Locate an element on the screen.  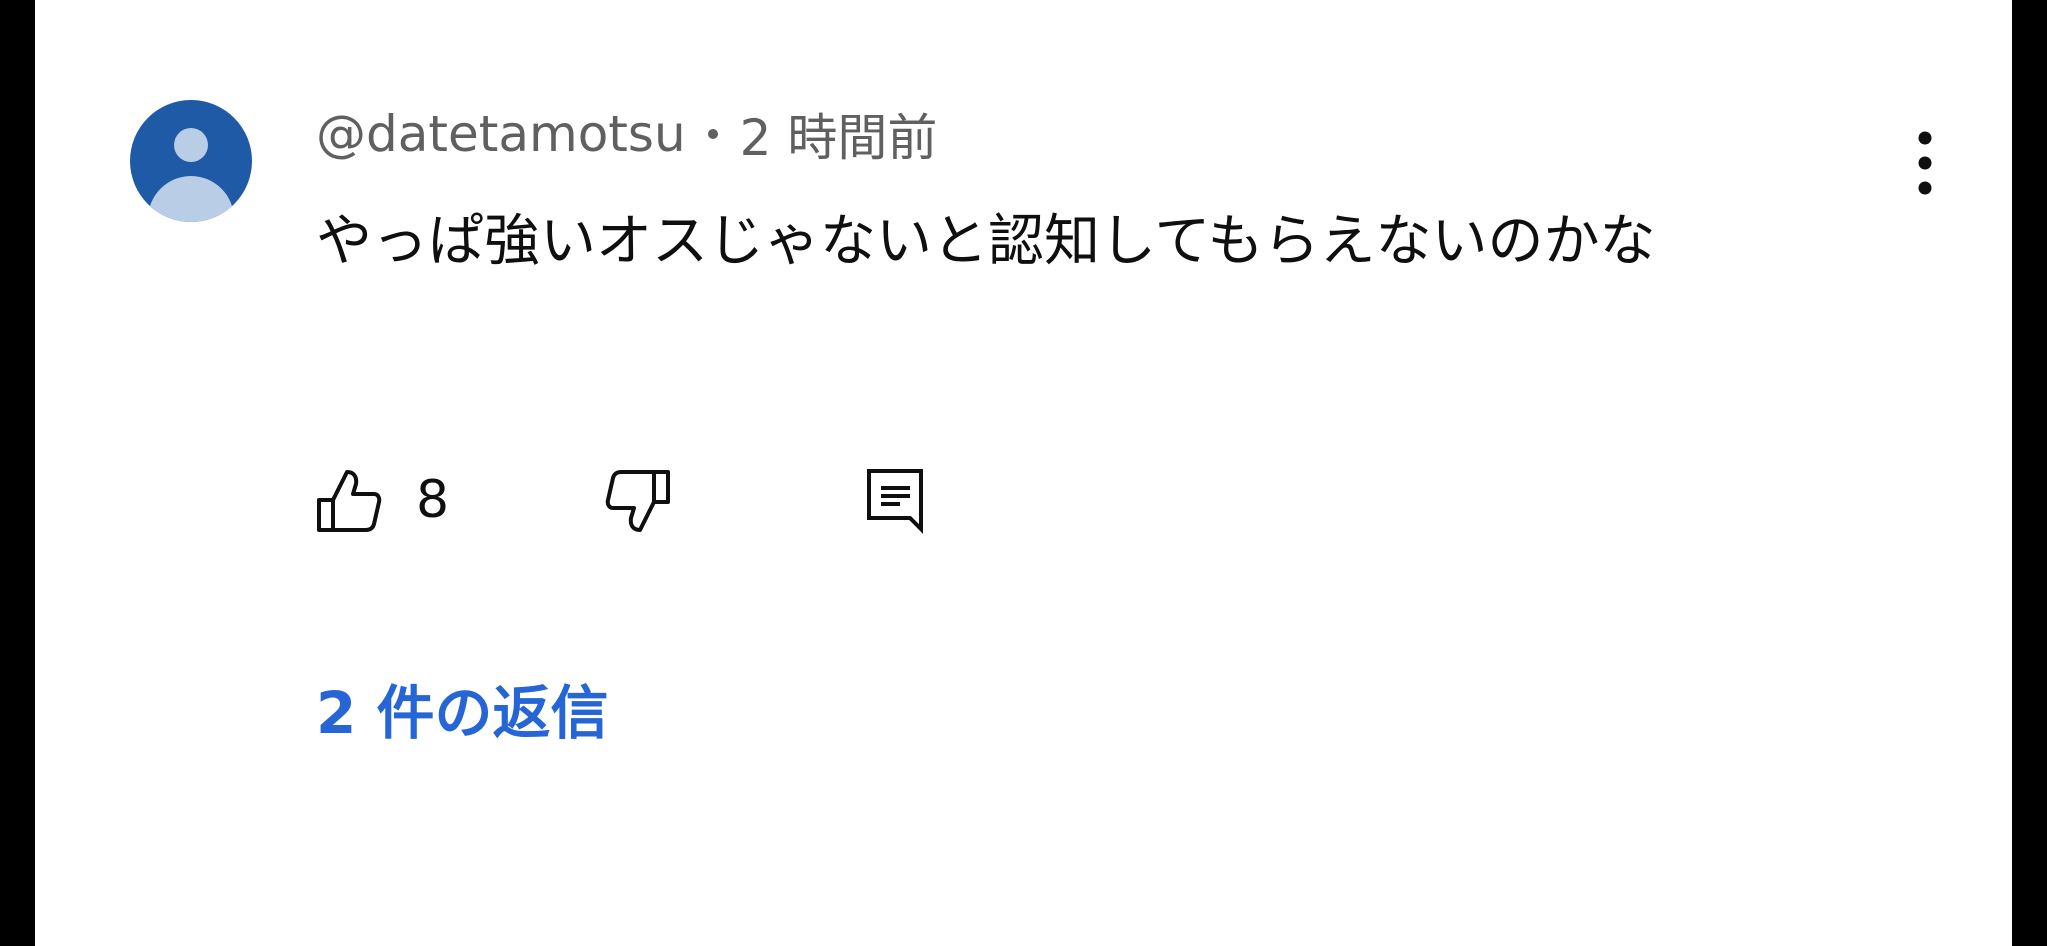
username: @datetamotsu is located at coordinates (501, 134).